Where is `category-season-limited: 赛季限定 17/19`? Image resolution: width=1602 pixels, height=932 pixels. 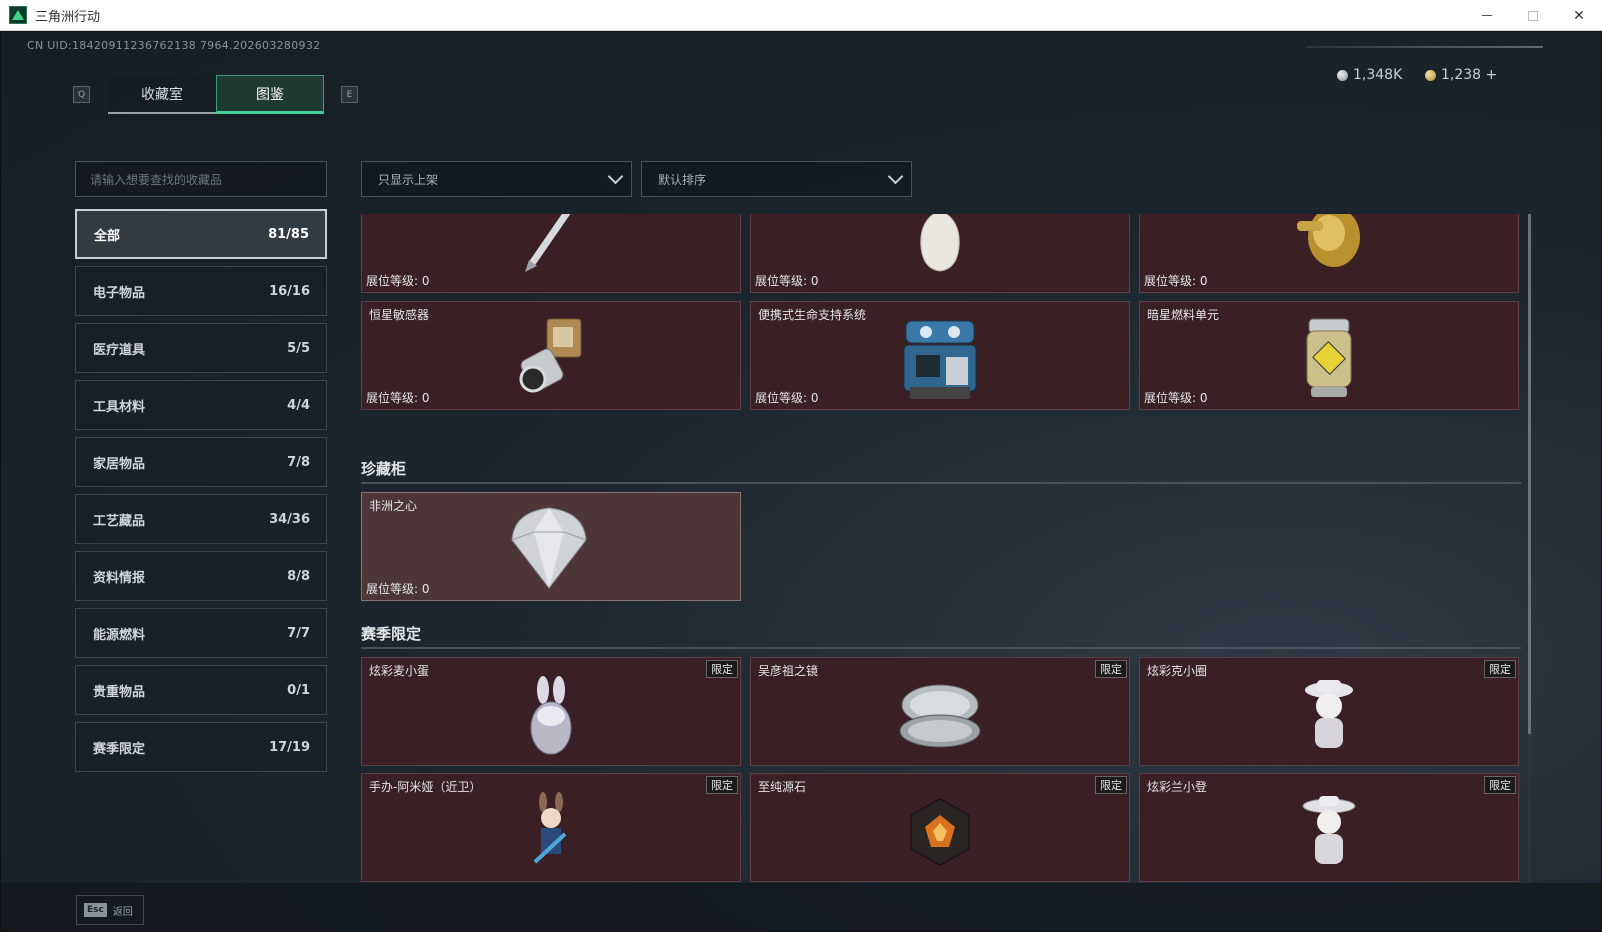
category-season-limited: 赛季限定 17/19 is located at coordinates (201, 747).